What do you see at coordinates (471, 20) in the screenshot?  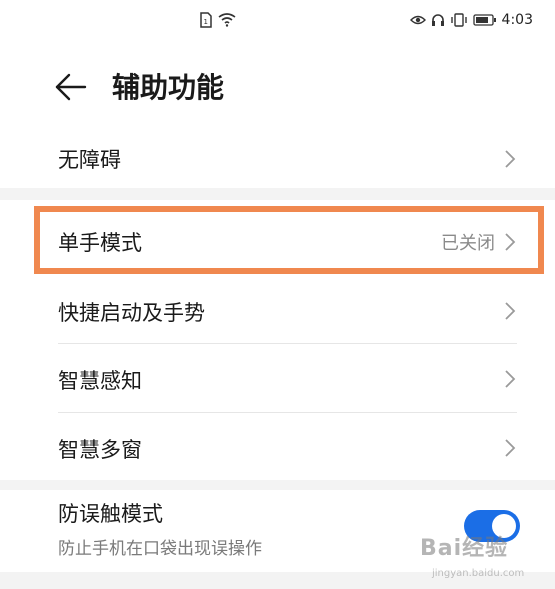 I see `status-right-icons: 4:03` at bounding box center [471, 20].